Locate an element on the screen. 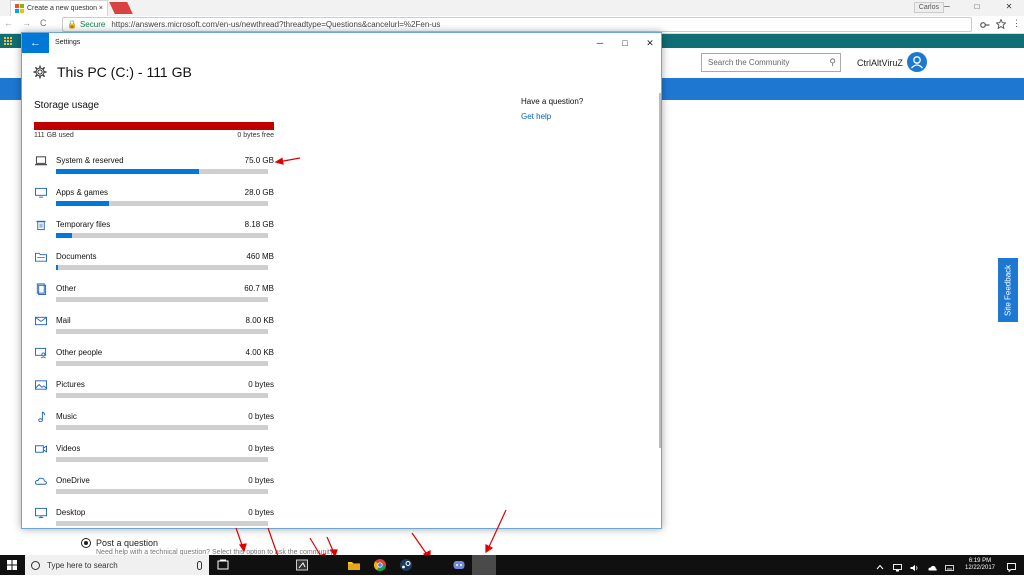 The width and height of the screenshot is (1024, 578). laptop-icon is located at coordinates (41, 161).